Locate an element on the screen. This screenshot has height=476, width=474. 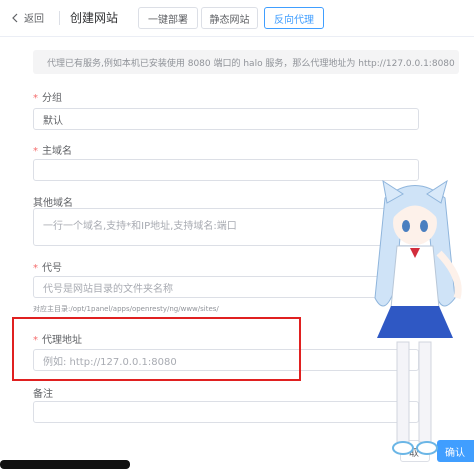
header-divider is located at coordinates (59, 18).